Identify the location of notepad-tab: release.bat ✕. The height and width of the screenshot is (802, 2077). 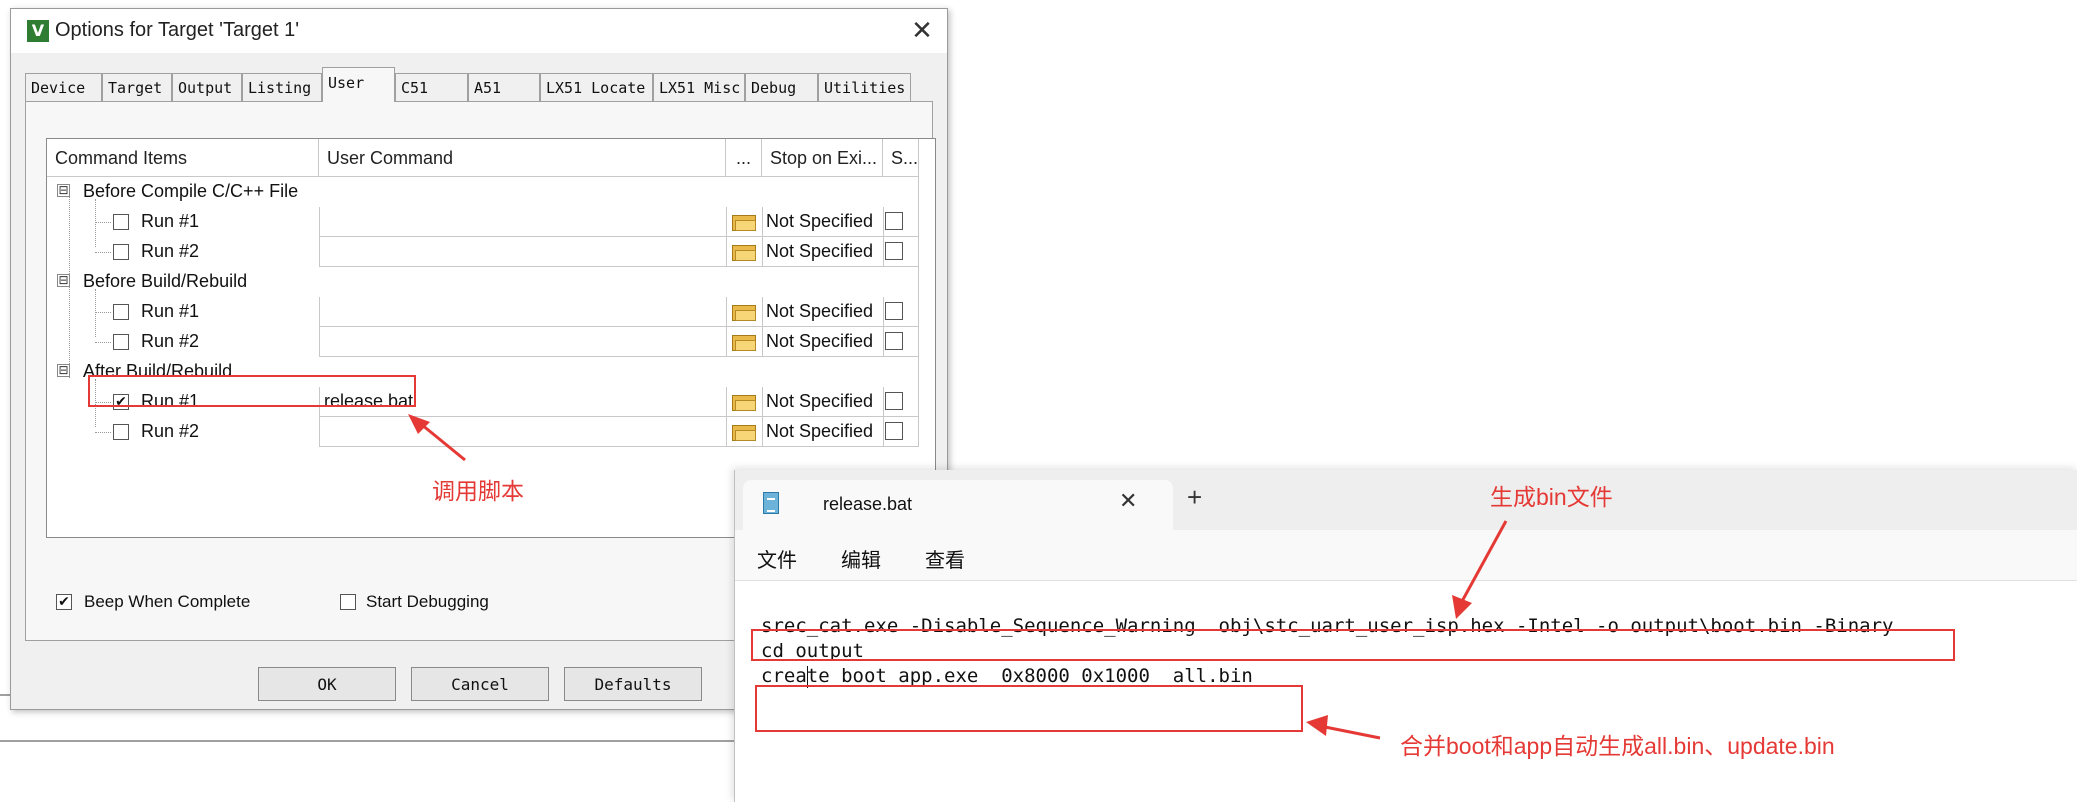
(958, 505).